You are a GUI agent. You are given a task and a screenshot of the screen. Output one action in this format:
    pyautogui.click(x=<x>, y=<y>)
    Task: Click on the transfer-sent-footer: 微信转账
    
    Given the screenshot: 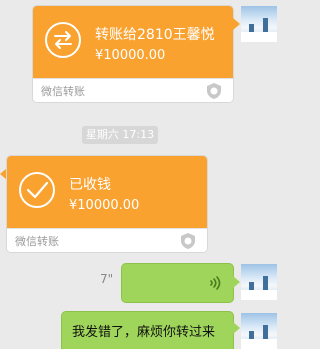 What is the action you would take?
    pyautogui.click(x=133, y=90)
    